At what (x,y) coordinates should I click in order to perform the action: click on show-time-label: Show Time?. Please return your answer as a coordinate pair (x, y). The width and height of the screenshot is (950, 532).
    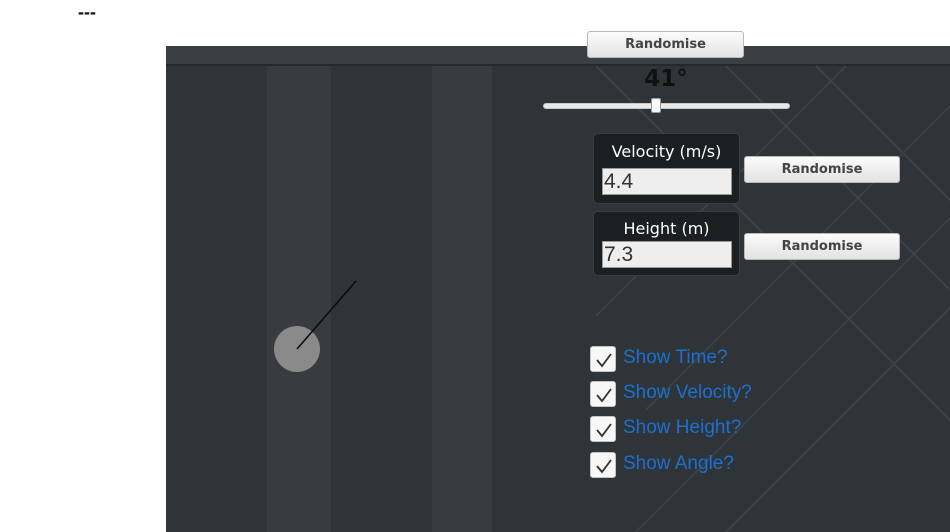
    Looking at the image, I should click on (675, 358).